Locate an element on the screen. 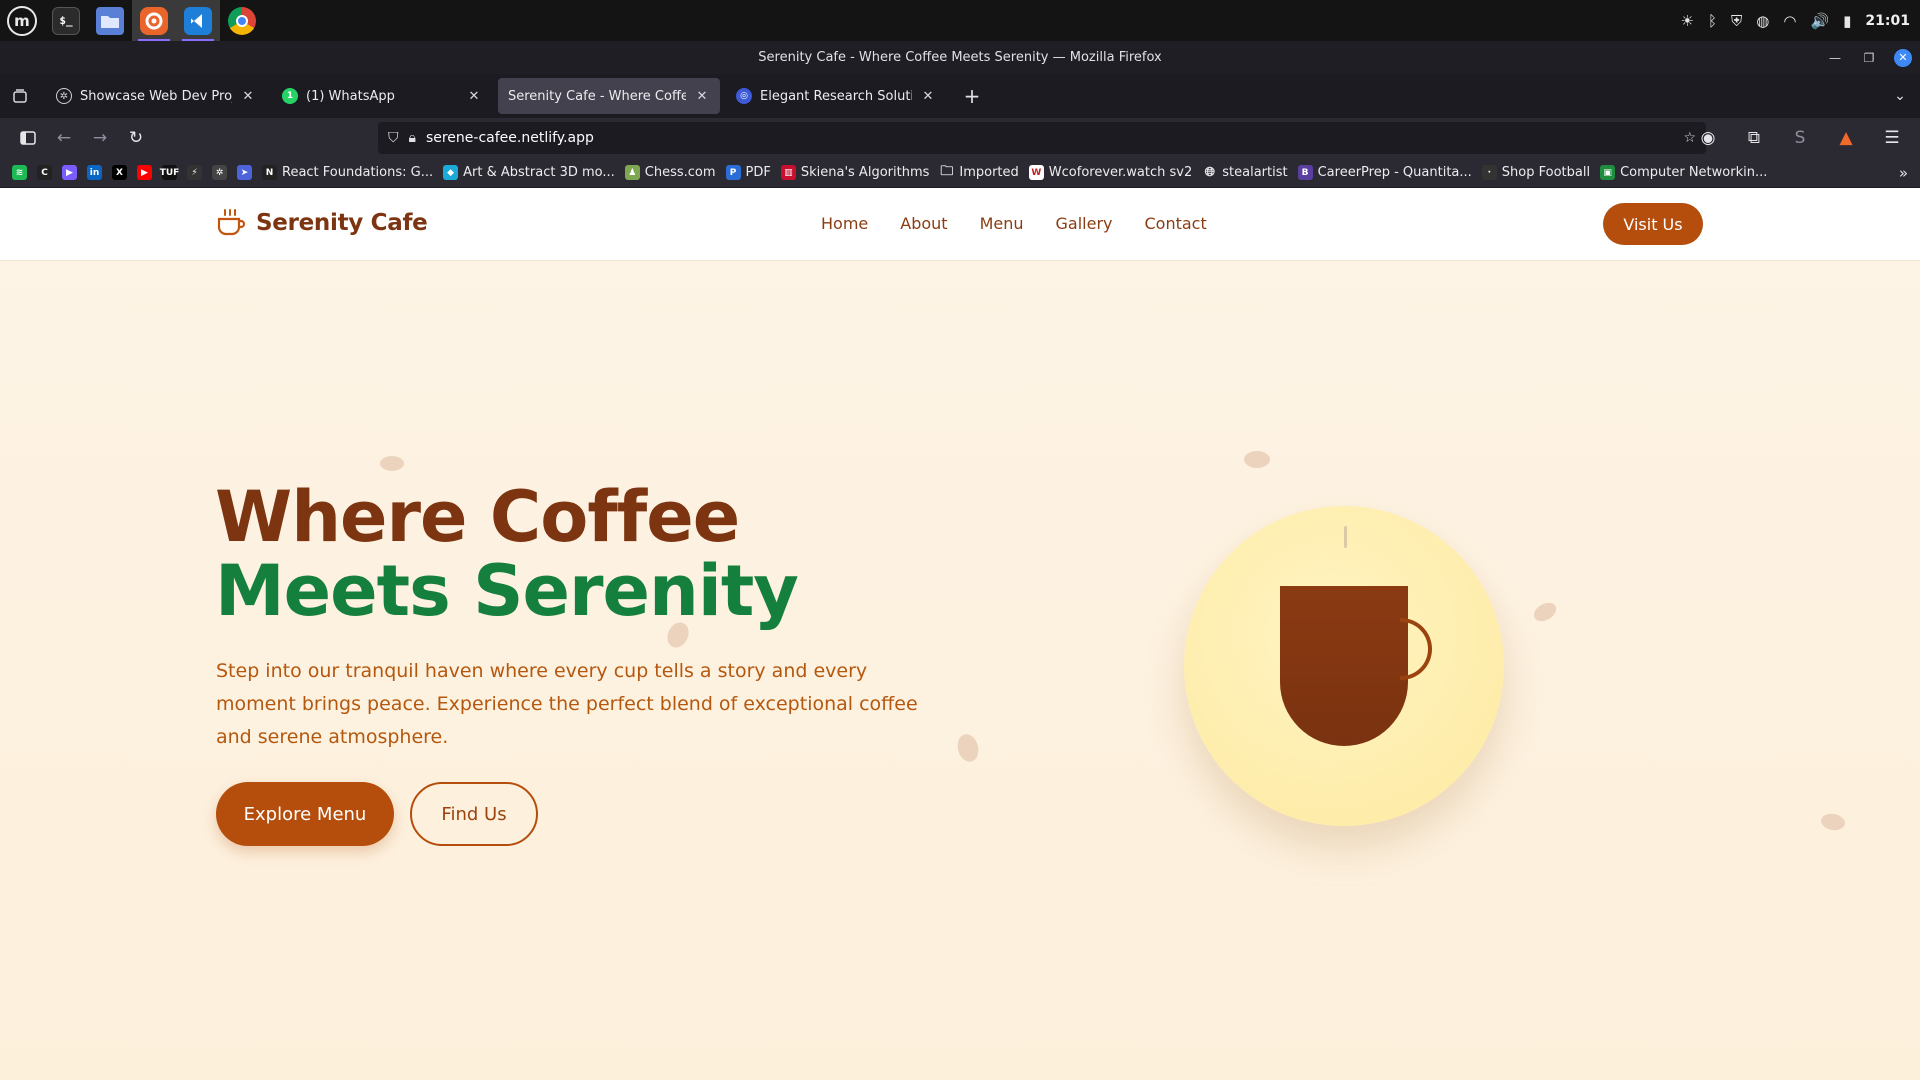 This screenshot has width=1920, height=1080. vscode-launcher is located at coordinates (198, 20).